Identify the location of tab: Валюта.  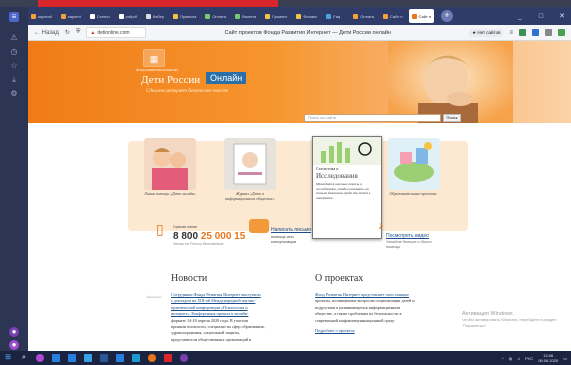
(245, 16).